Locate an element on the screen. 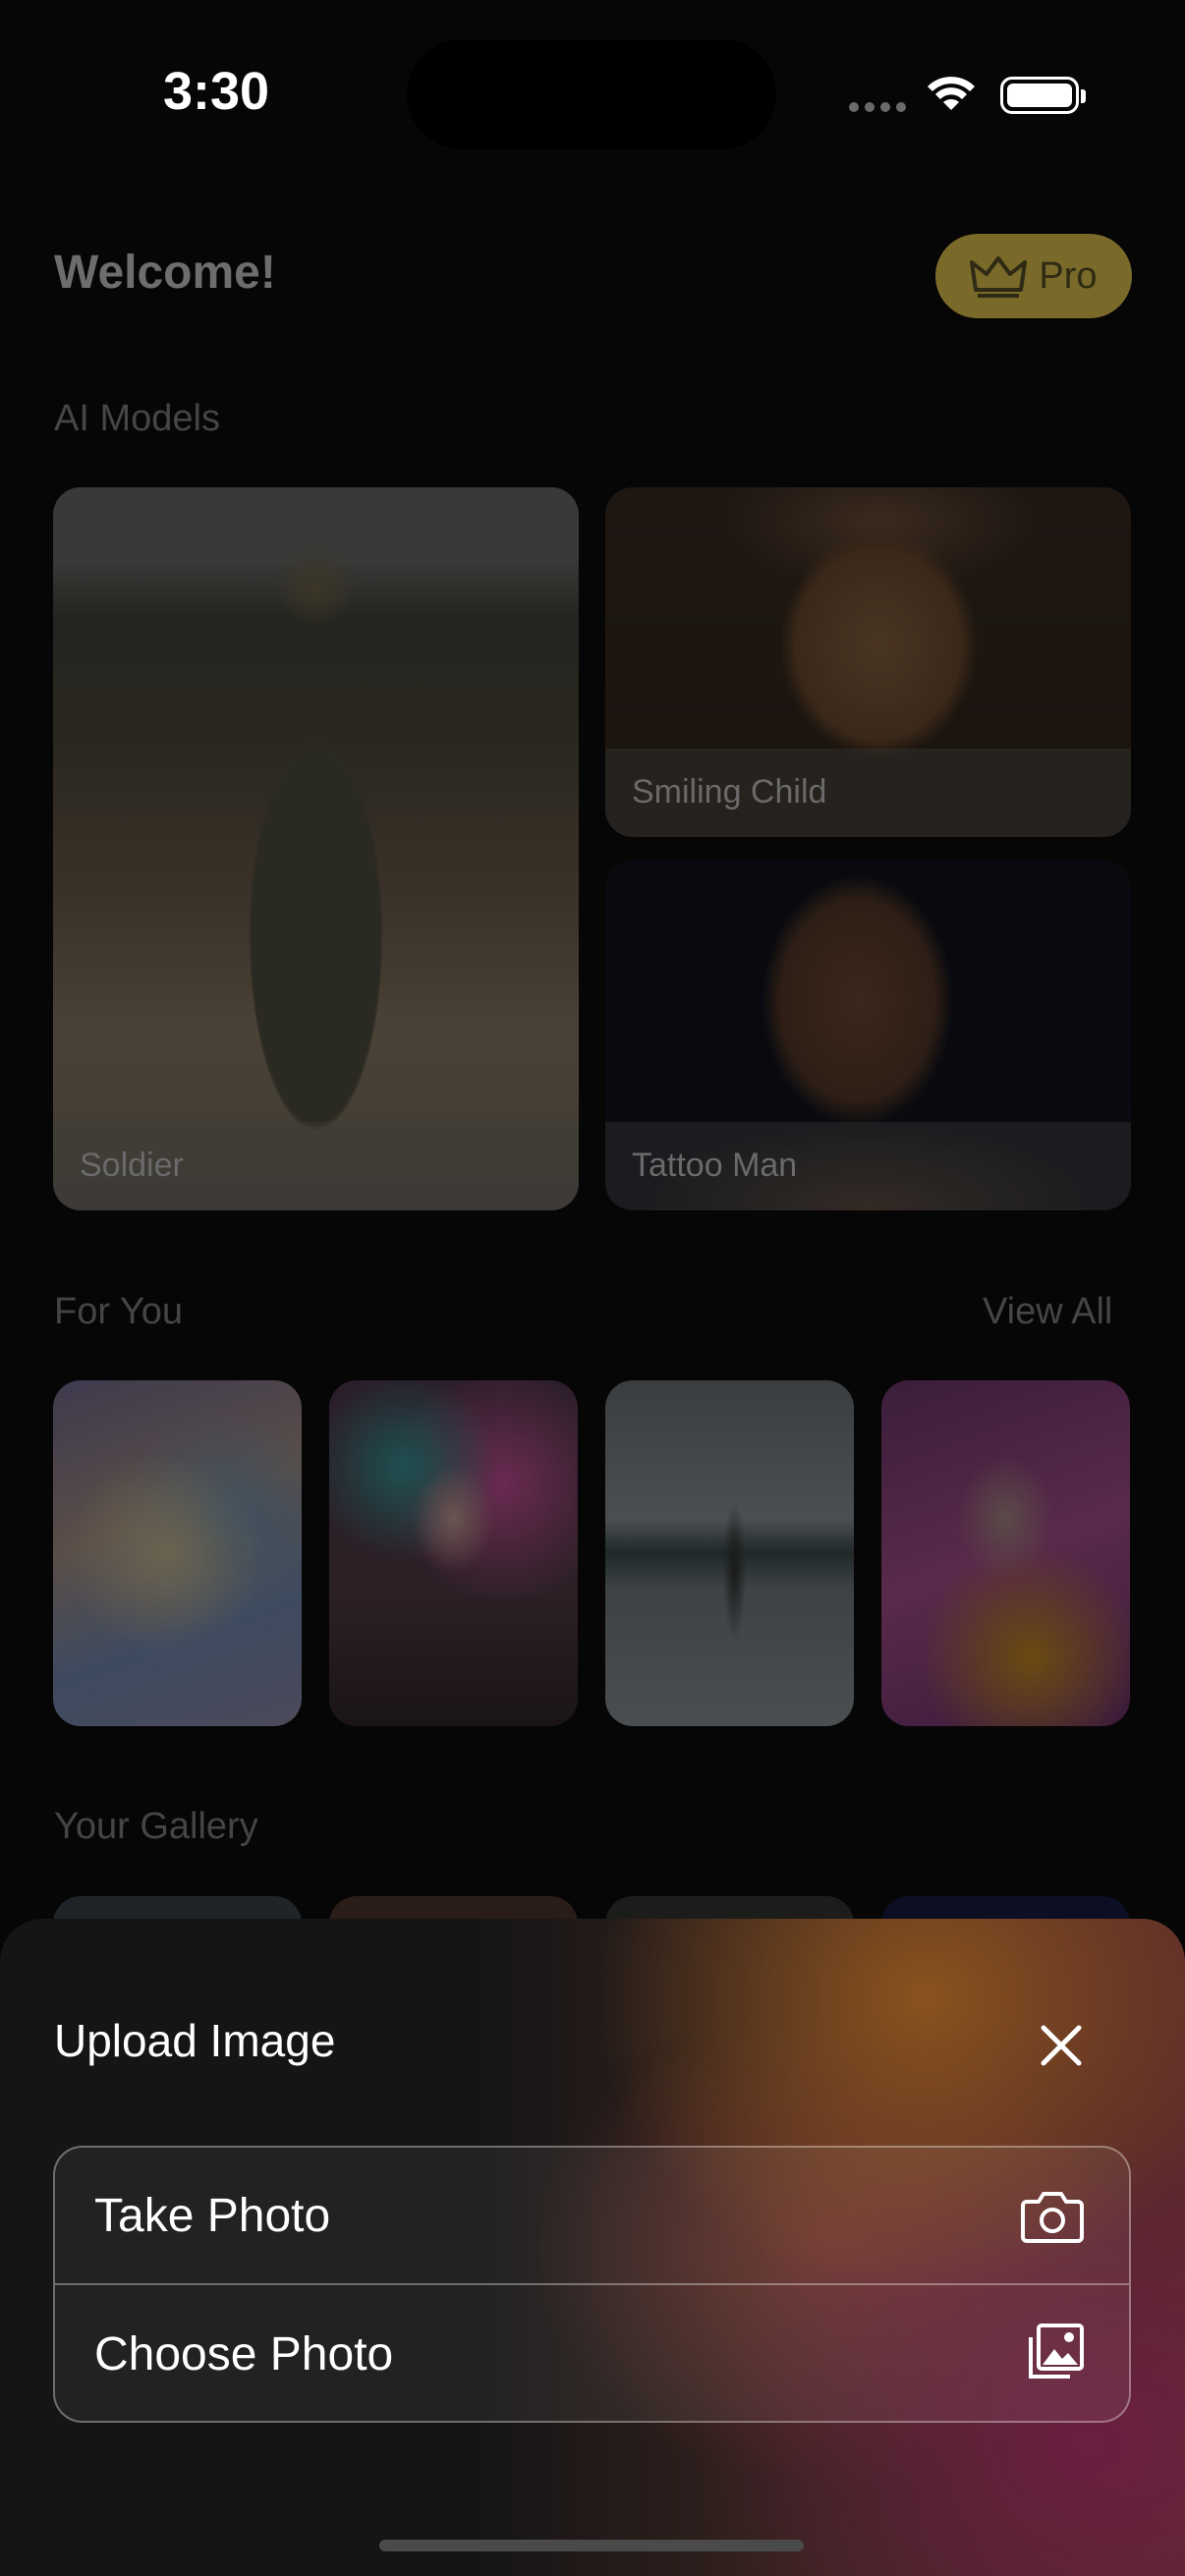 The width and height of the screenshot is (1185, 2576). choose-photo-label: Choose Photo is located at coordinates (244, 2353).